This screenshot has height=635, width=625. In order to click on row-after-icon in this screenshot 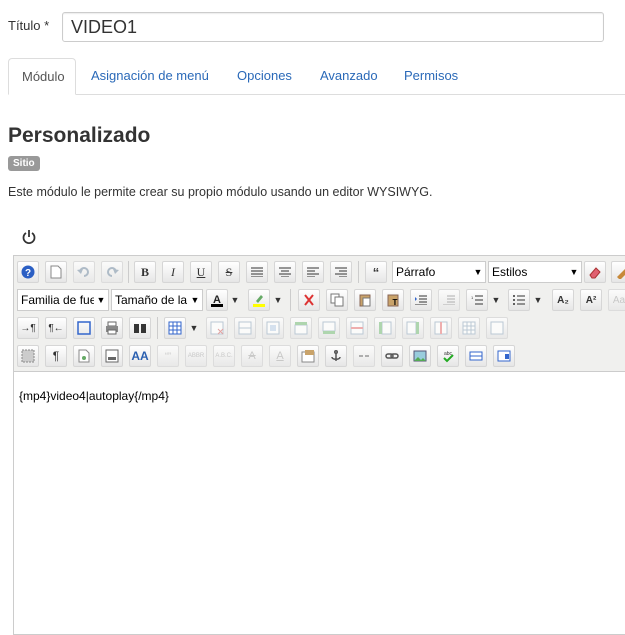, I will do `click(329, 328)`.